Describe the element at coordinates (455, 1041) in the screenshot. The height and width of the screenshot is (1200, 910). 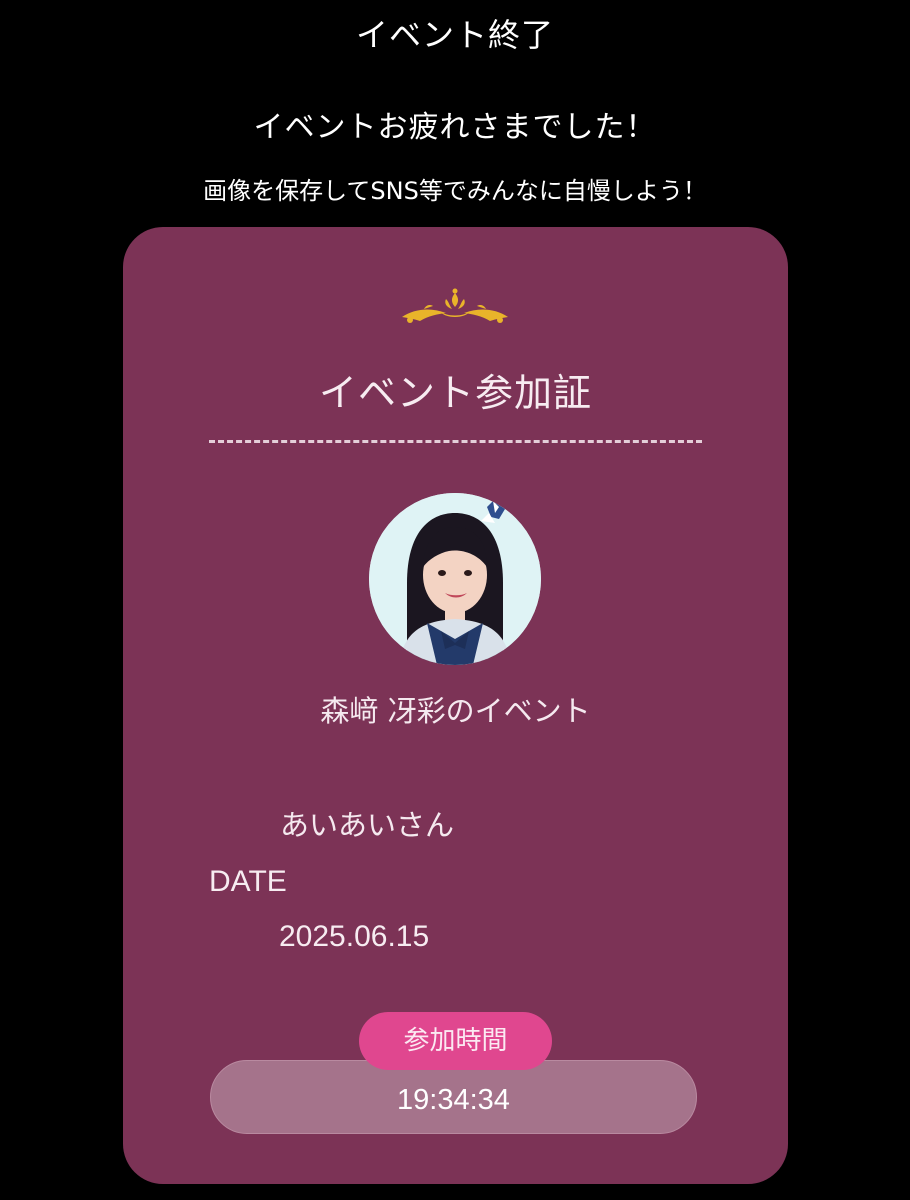
I see `participation-time-label: 参加時間` at that location.